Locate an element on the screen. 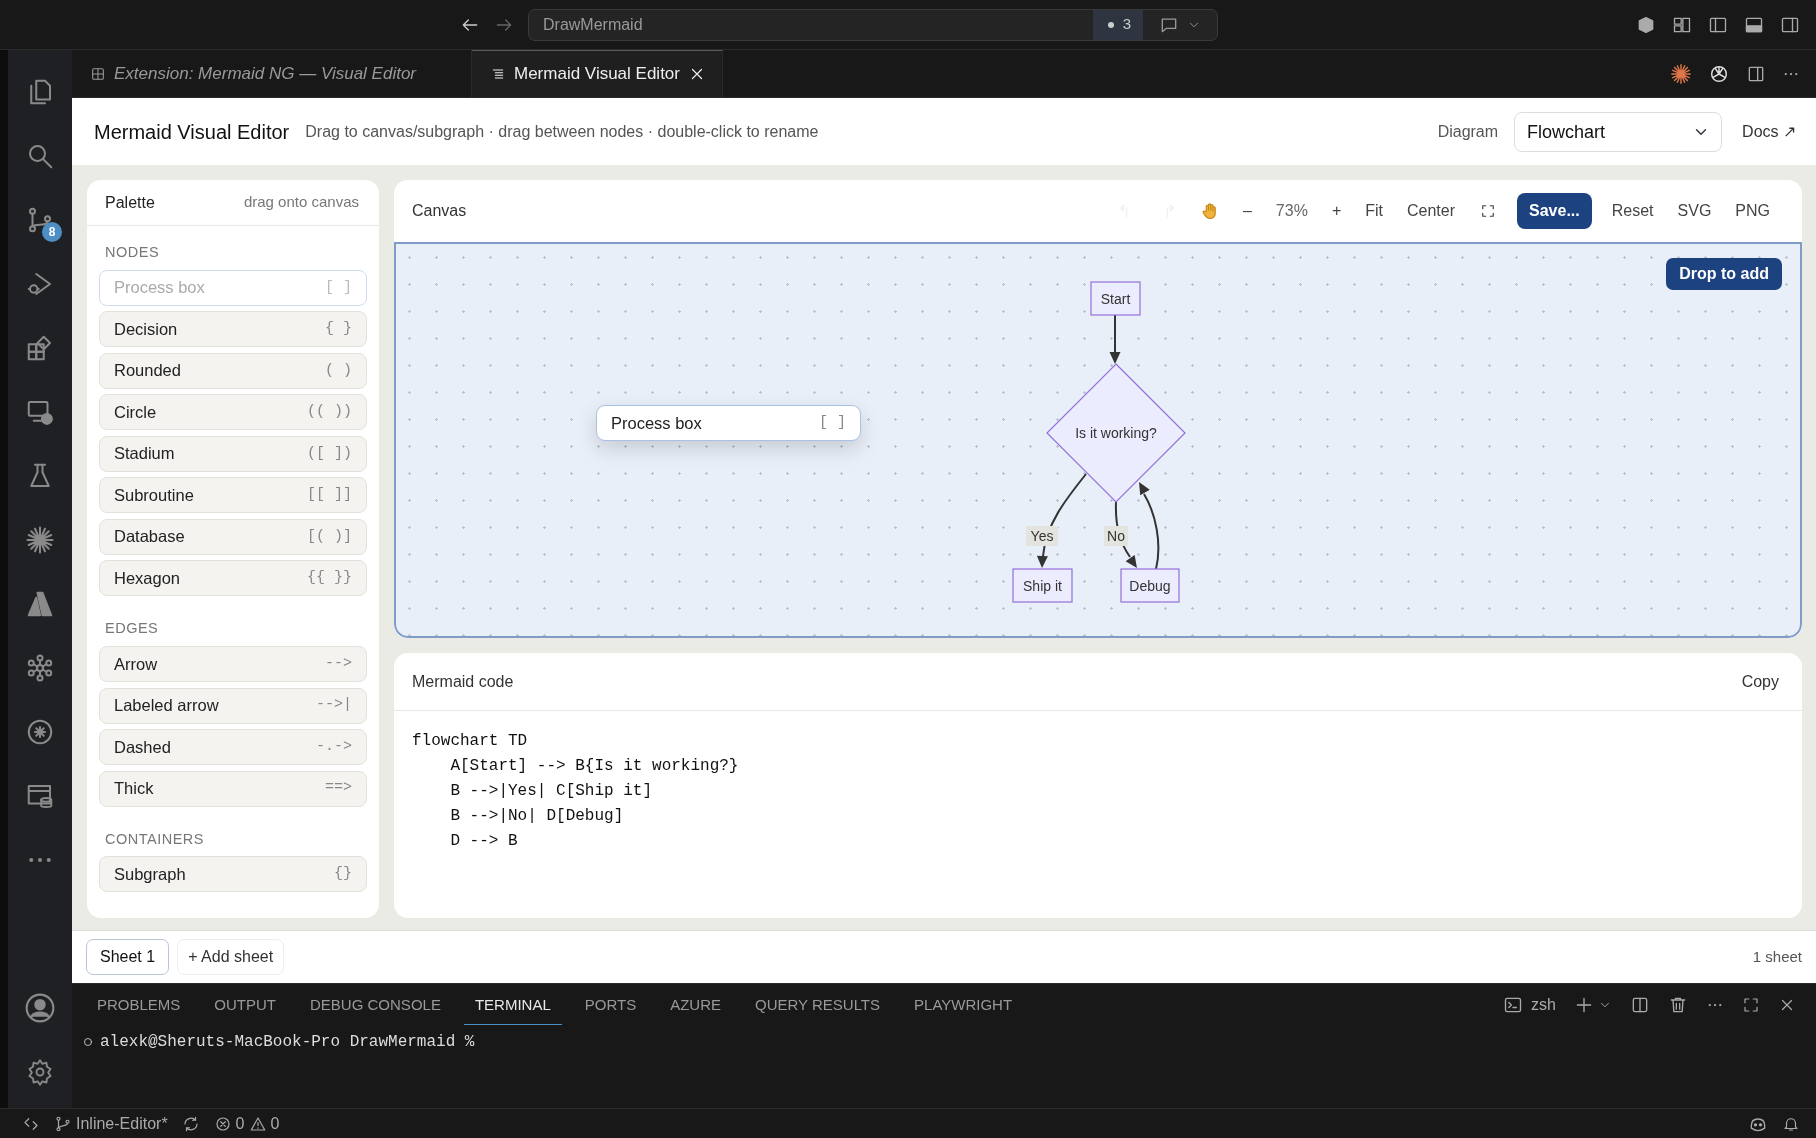 The height and width of the screenshot is (1138, 1816). triangle-icon is located at coordinates (40, 604).